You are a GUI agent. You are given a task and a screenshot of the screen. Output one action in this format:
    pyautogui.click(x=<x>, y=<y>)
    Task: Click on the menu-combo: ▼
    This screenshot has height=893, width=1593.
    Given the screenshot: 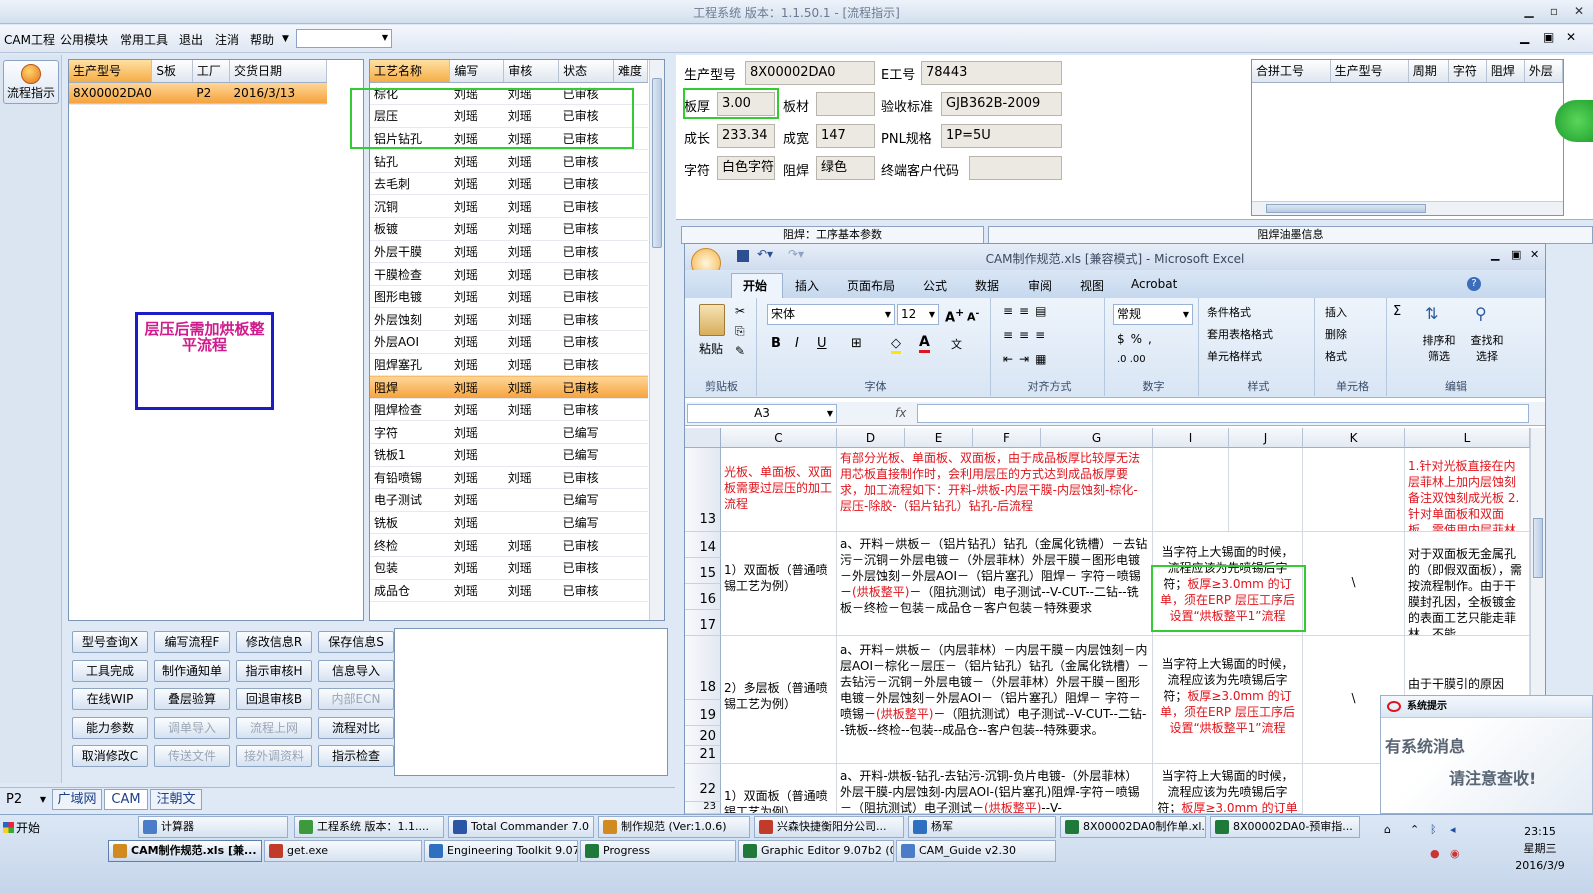 What is the action you would take?
    pyautogui.click(x=344, y=38)
    